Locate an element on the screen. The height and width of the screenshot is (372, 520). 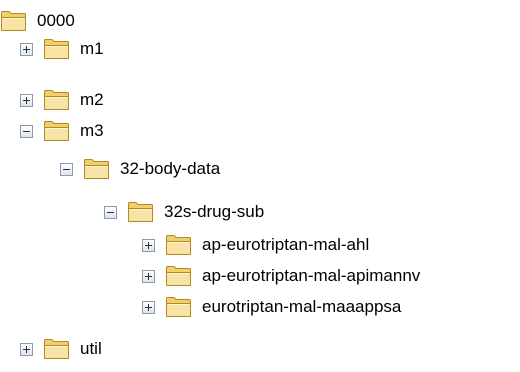
tree-node-32s-drug-sub: 32s-drug-sub is located at coordinates (184, 212).